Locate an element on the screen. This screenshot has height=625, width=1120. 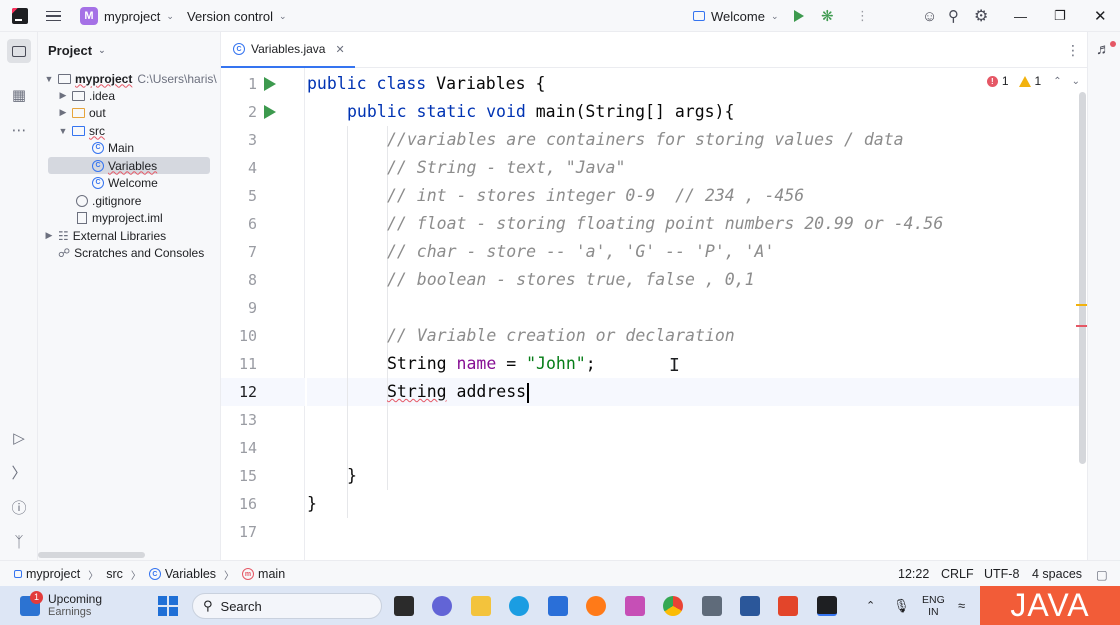
run-config-icon is located at coordinates (699, 16).